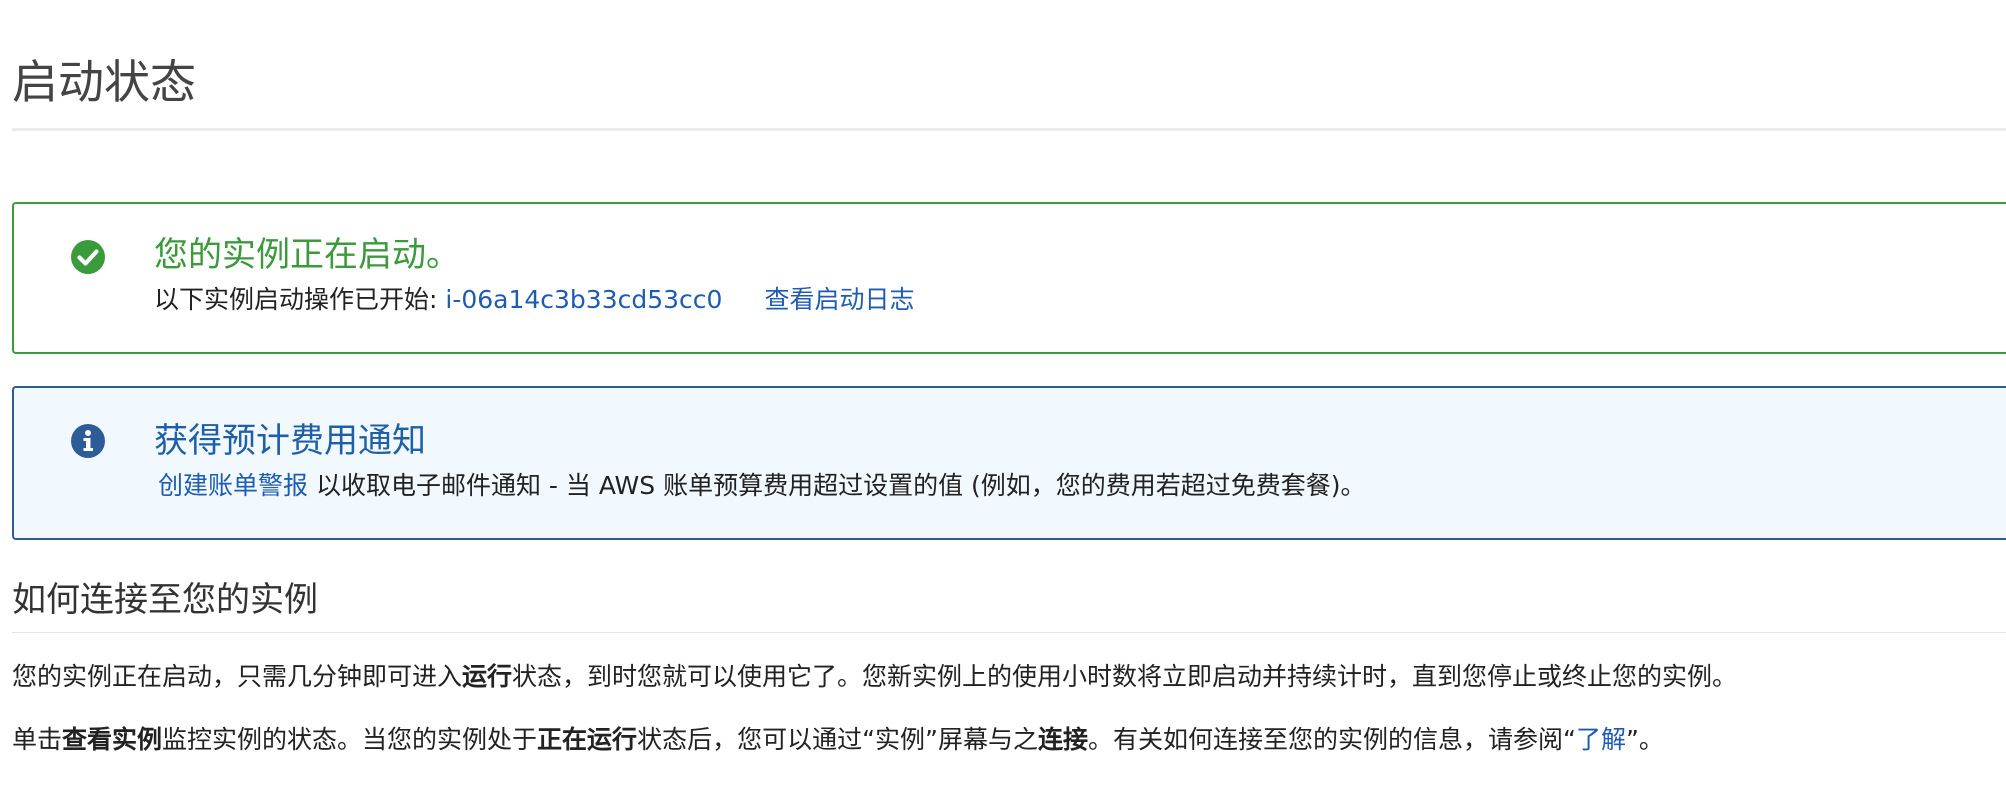 The width and height of the screenshot is (2006, 790). What do you see at coordinates (487, 676) in the screenshot?
I see `running-state-label: 运行` at bounding box center [487, 676].